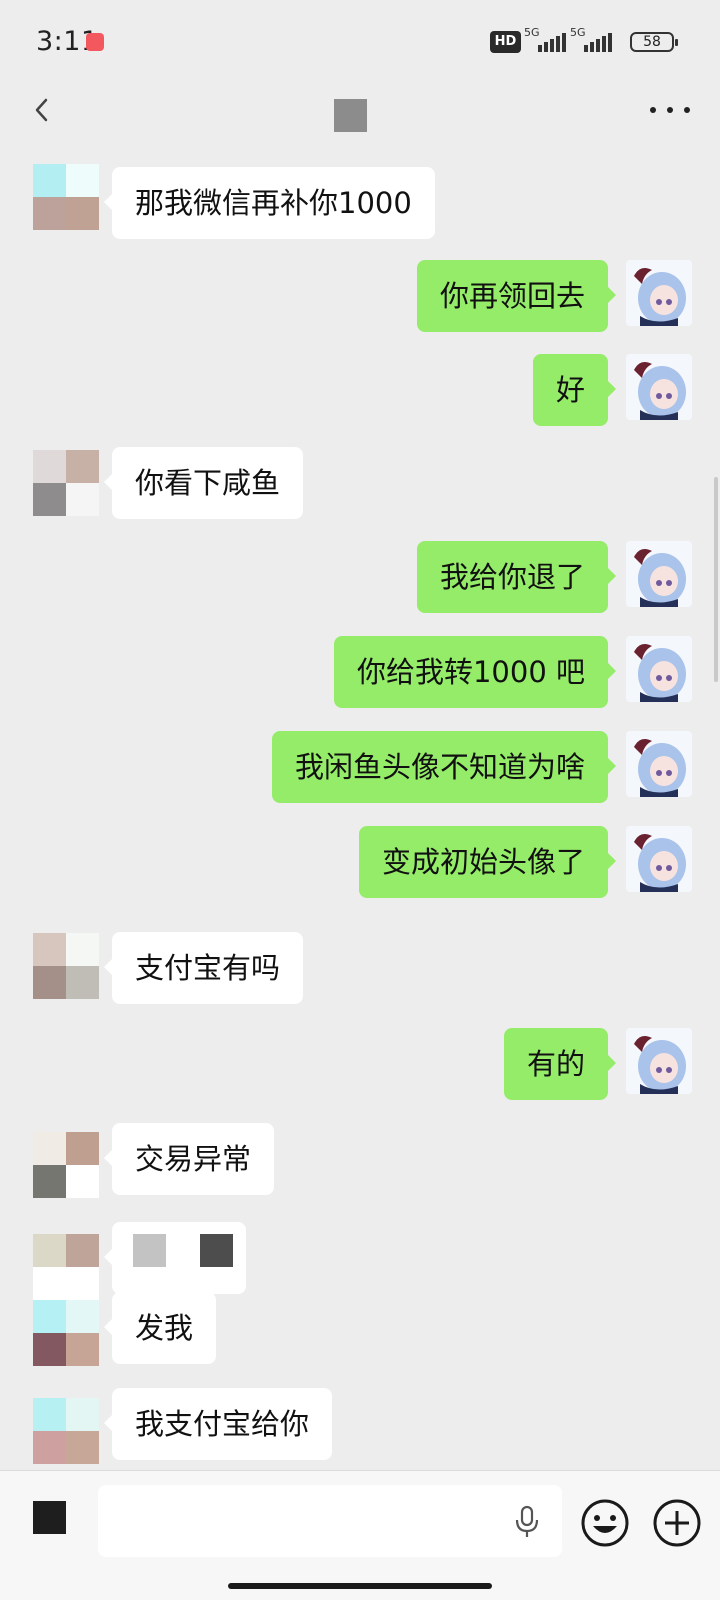 This screenshot has height=1600, width=720. What do you see at coordinates (487, 862) in the screenshot?
I see `message-bubble-outgoing: 变成初始头像了` at bounding box center [487, 862].